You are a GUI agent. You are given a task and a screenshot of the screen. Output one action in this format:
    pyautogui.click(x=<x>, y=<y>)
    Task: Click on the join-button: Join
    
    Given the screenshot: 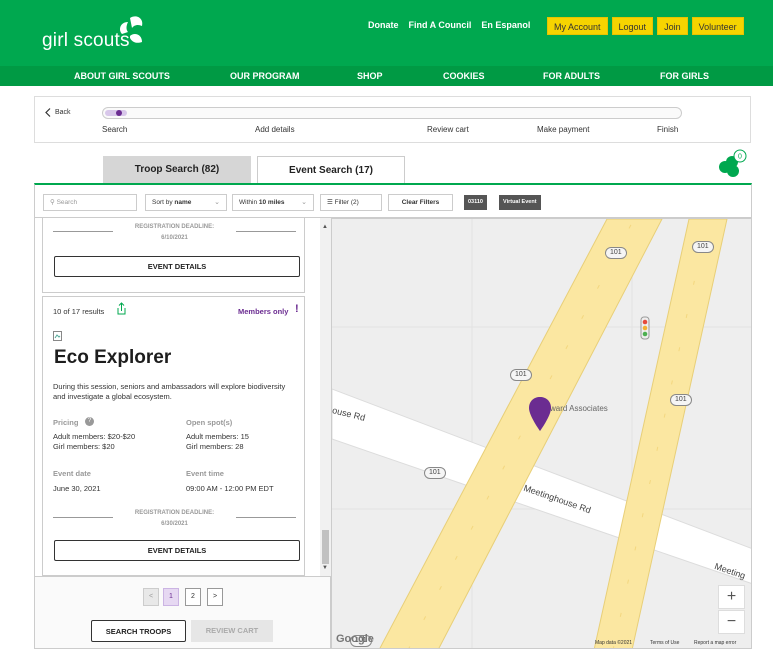 What is the action you would take?
    pyautogui.click(x=672, y=26)
    